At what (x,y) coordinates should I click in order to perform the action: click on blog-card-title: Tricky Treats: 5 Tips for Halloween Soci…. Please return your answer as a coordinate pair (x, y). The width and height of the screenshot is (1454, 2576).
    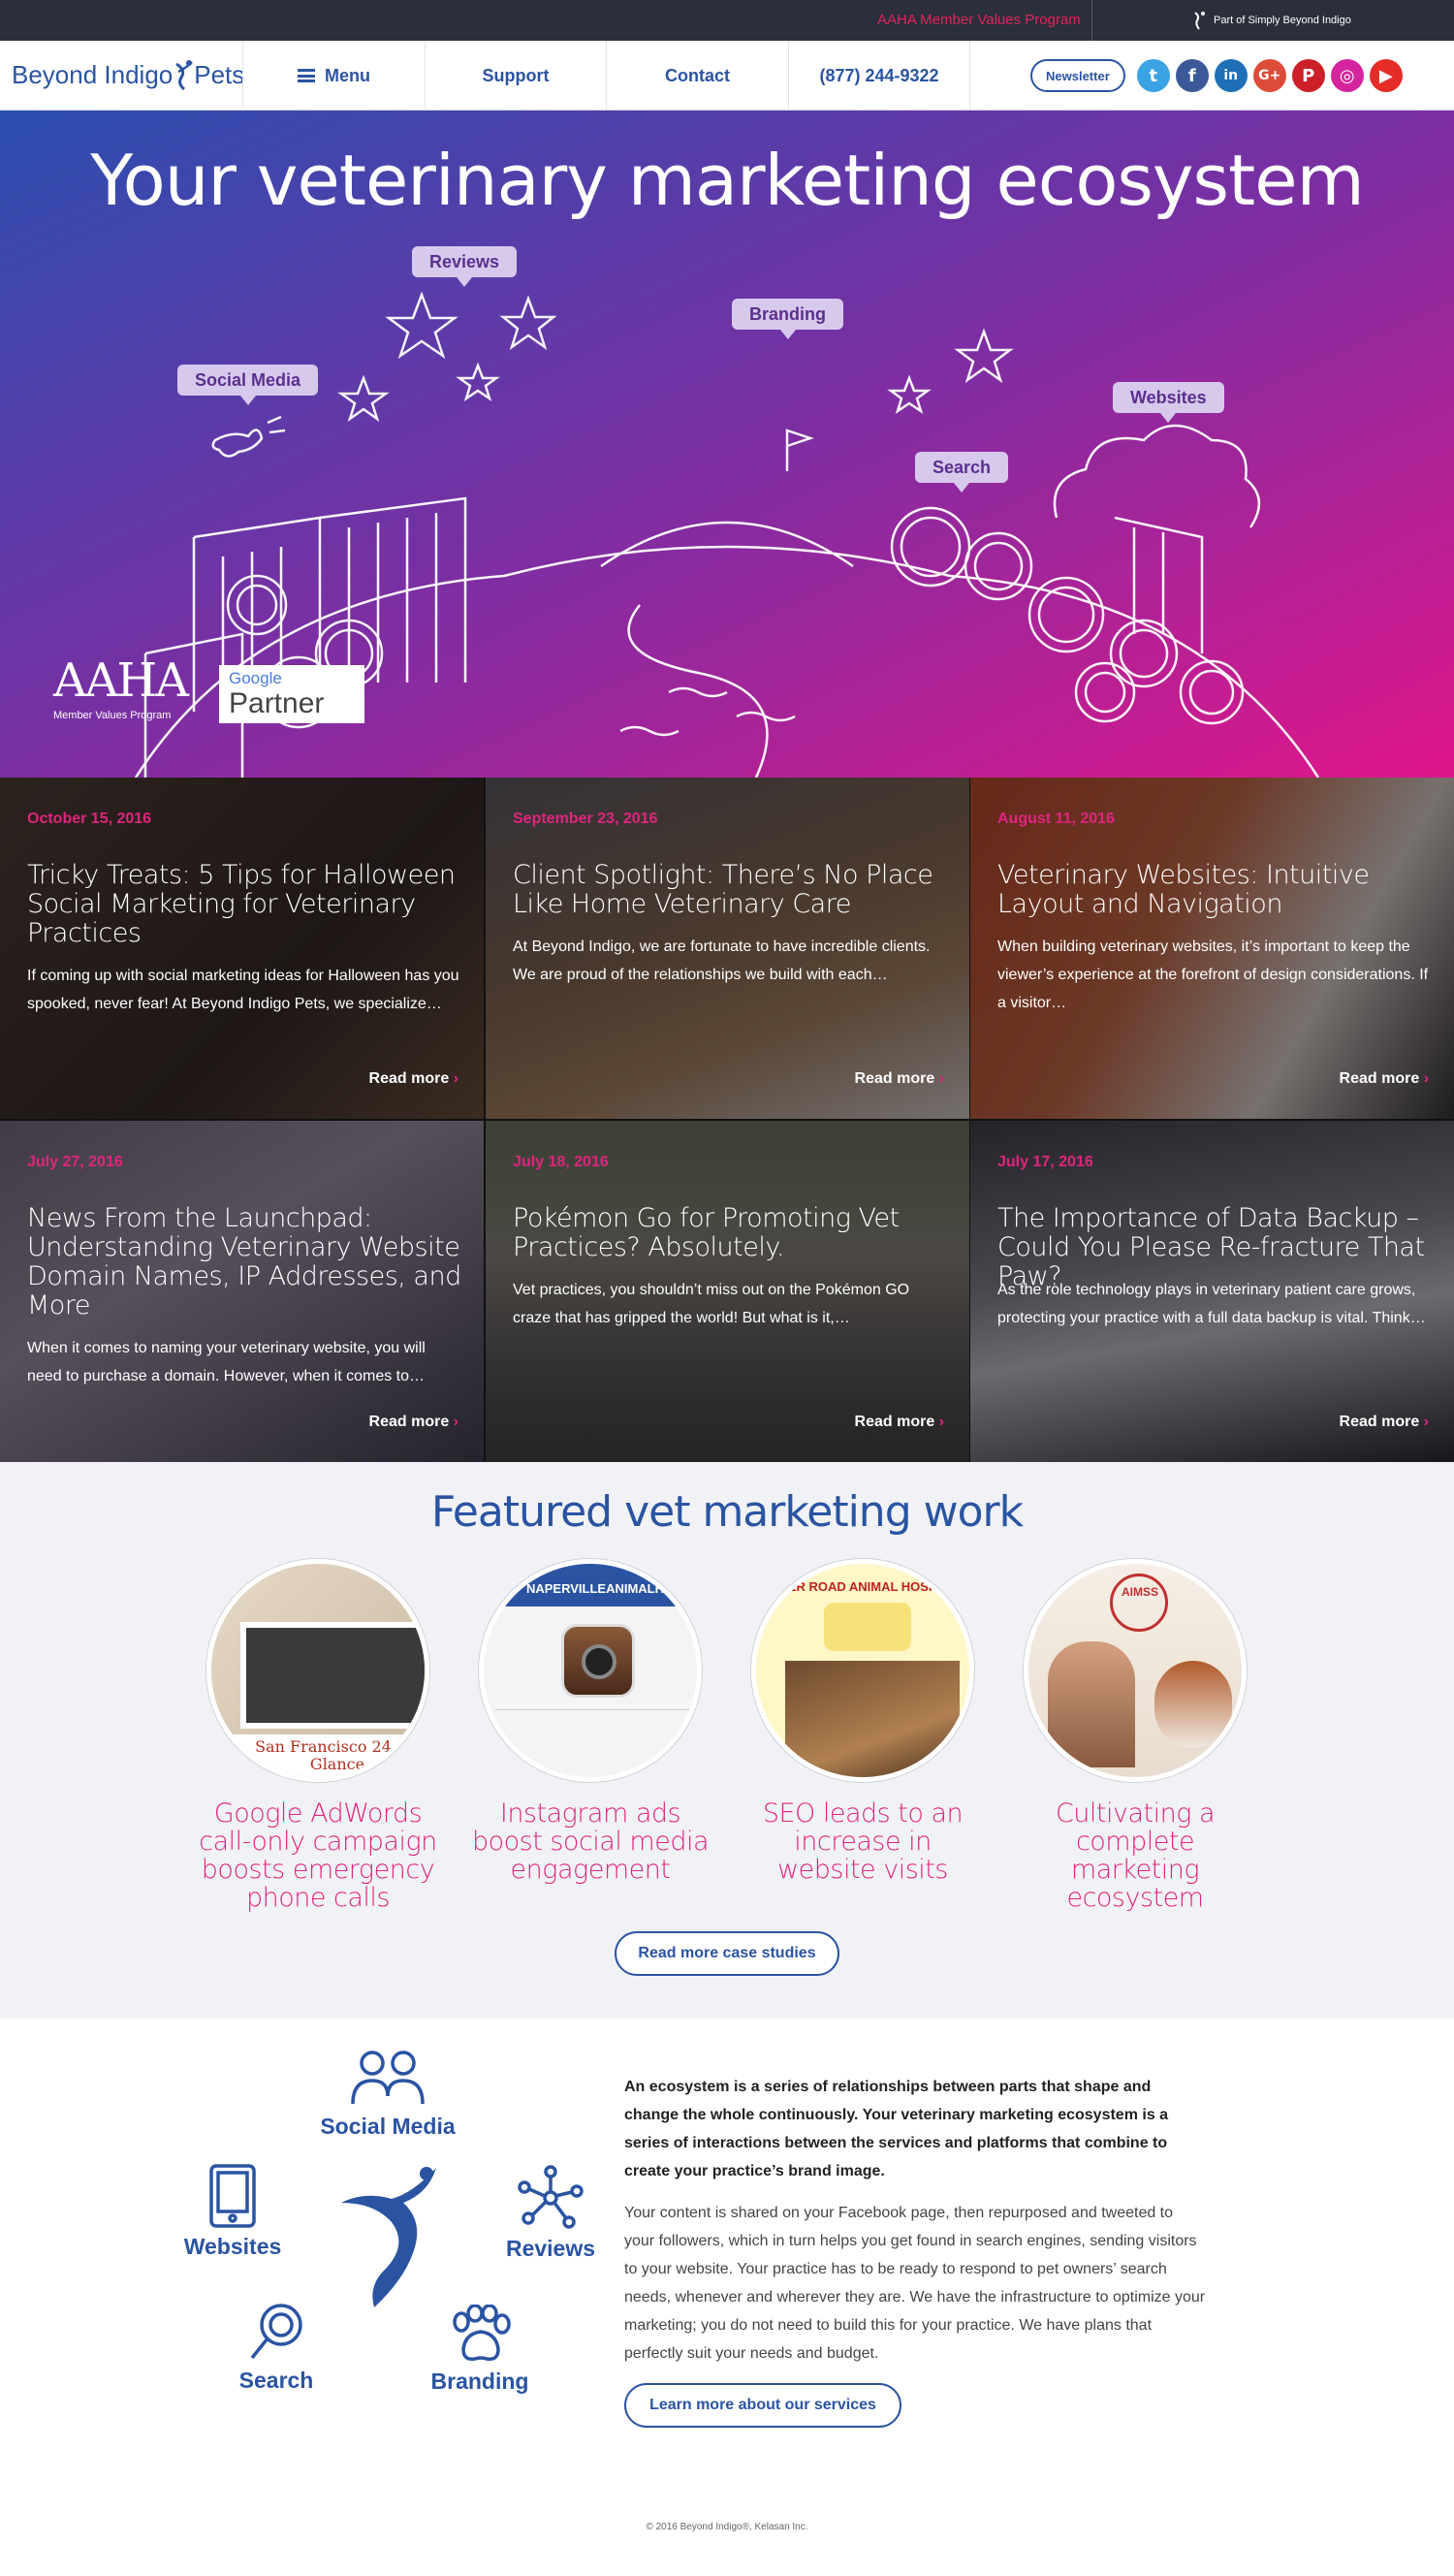
    Looking at the image, I should click on (244, 904).